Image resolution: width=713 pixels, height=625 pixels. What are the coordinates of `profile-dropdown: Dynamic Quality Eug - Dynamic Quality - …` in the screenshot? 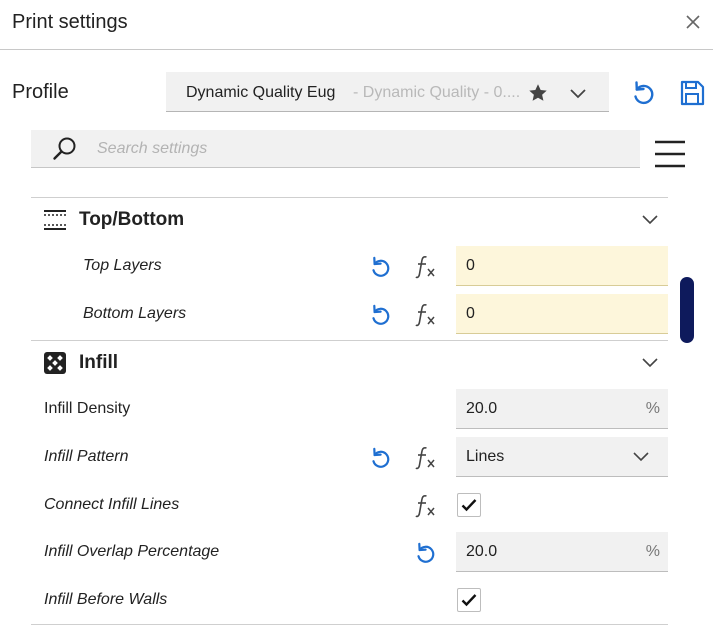 It's located at (387, 92).